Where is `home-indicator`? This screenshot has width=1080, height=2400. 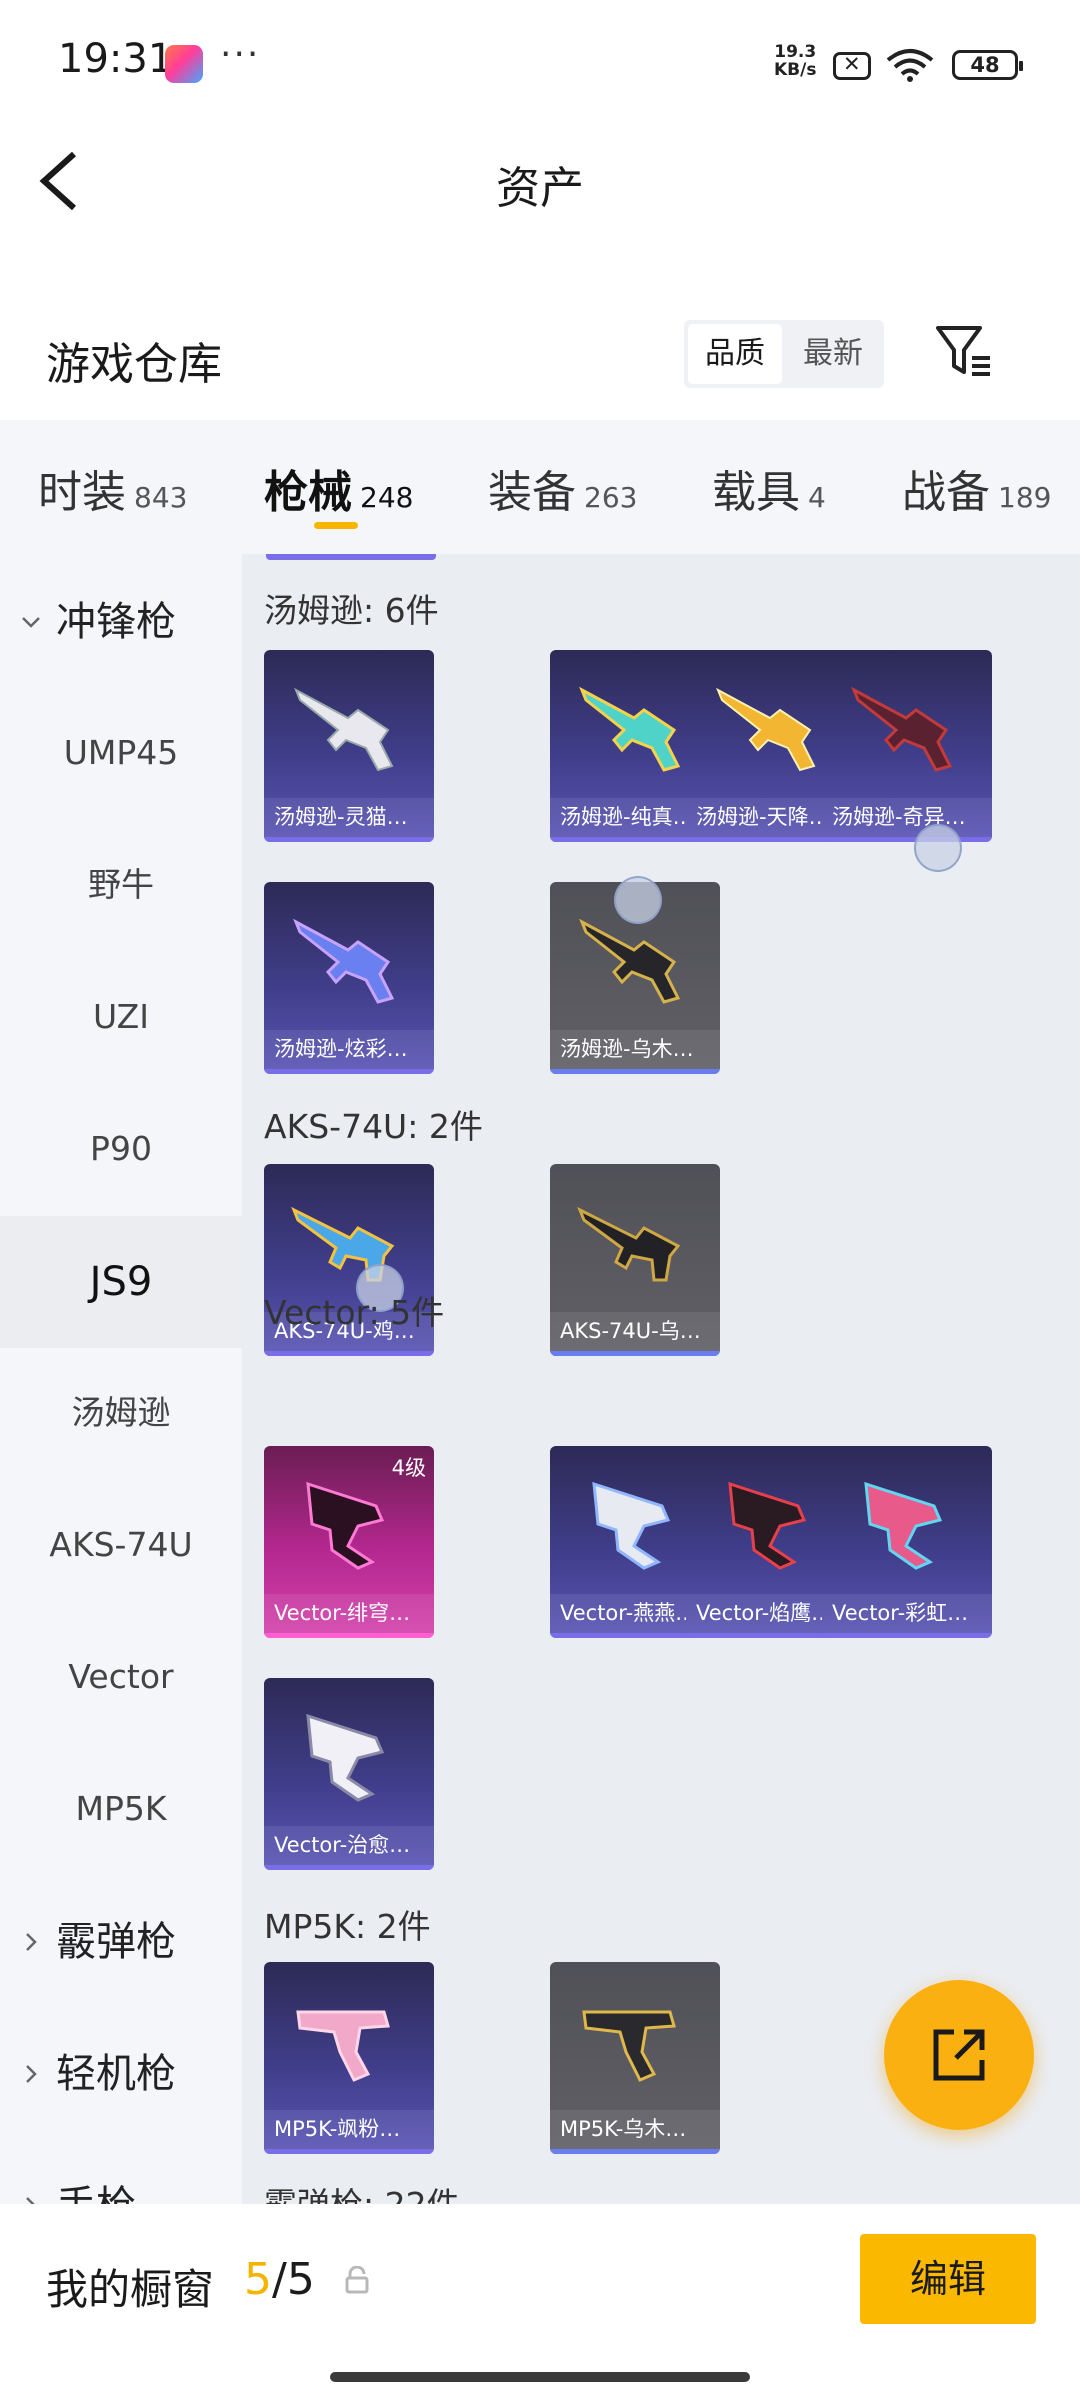 home-indicator is located at coordinates (540, 2377).